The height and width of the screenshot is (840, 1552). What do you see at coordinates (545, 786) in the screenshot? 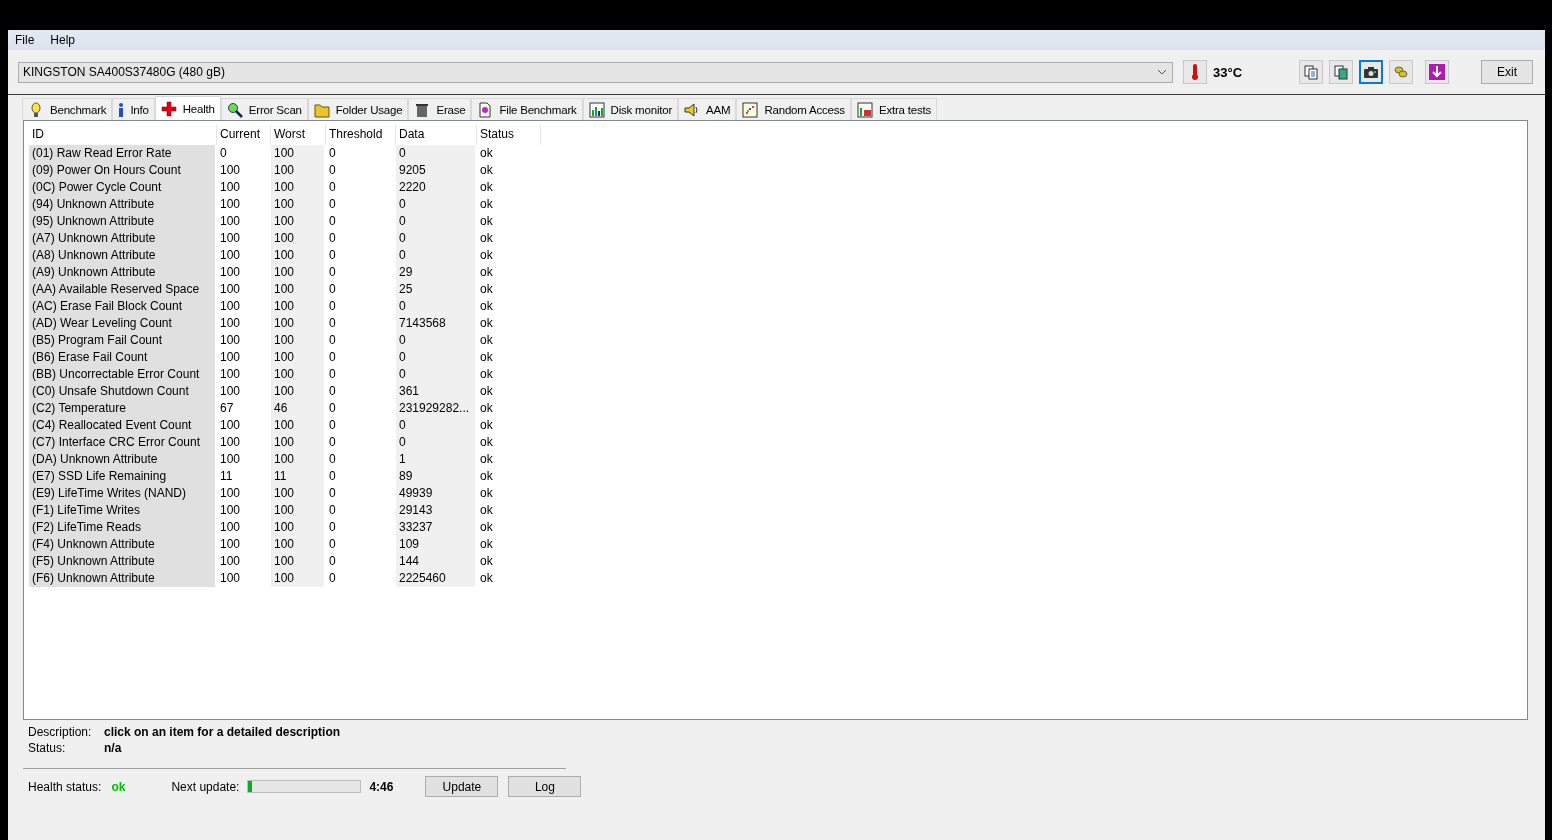
I see `action-button: Log` at bounding box center [545, 786].